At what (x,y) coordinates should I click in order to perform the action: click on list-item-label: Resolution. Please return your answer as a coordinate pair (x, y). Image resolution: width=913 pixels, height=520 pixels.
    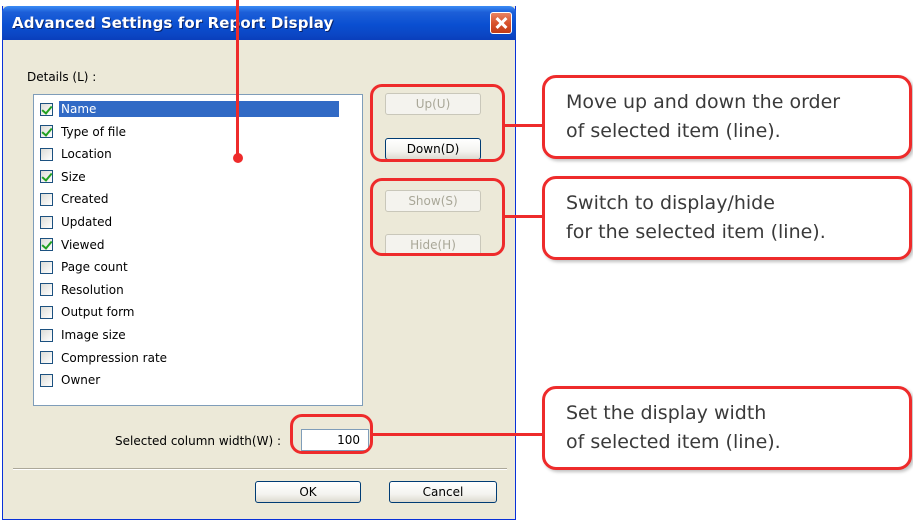
    Looking at the image, I should click on (92, 289).